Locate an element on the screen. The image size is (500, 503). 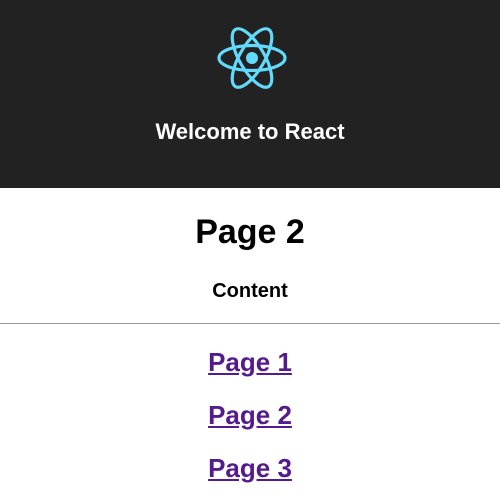
page-content: Content is located at coordinates (250, 291).